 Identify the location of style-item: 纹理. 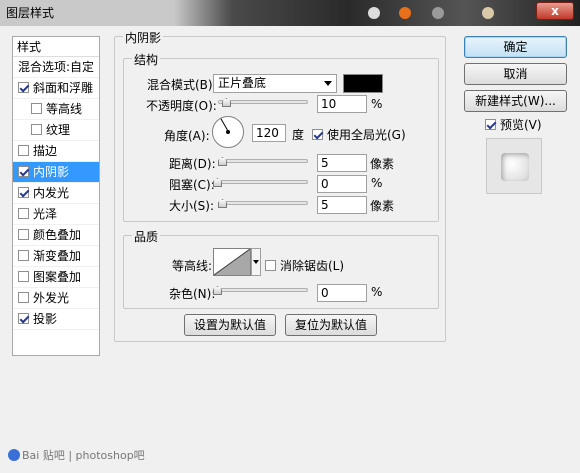
(56, 130).